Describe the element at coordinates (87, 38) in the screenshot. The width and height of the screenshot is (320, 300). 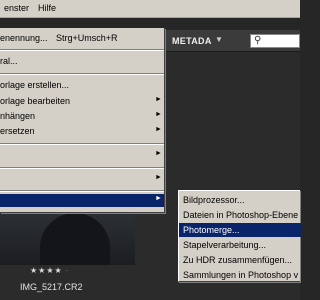
I see `menu-item-shortcut: Strg+Umsch+R` at that location.